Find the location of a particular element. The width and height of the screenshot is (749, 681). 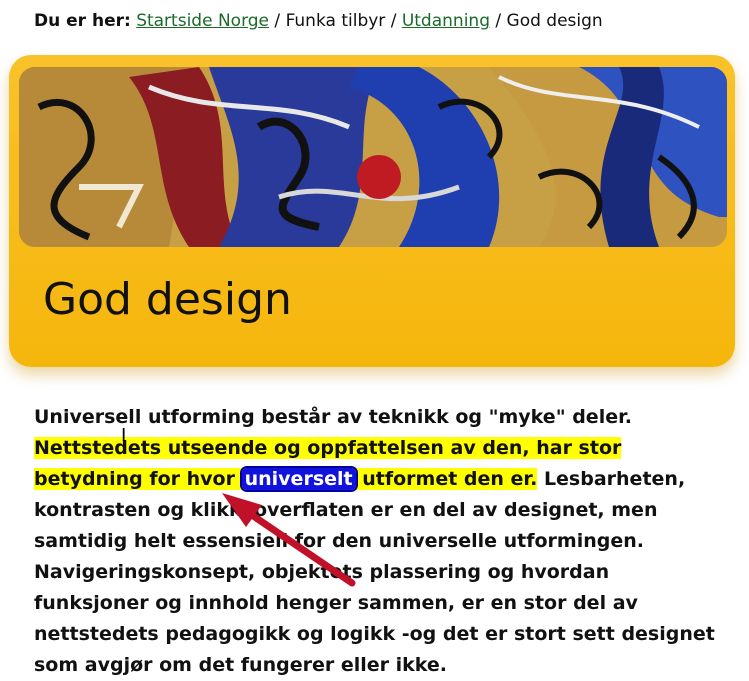

breadcrumb-link-utdanning: Utdanning is located at coordinates (446, 21).